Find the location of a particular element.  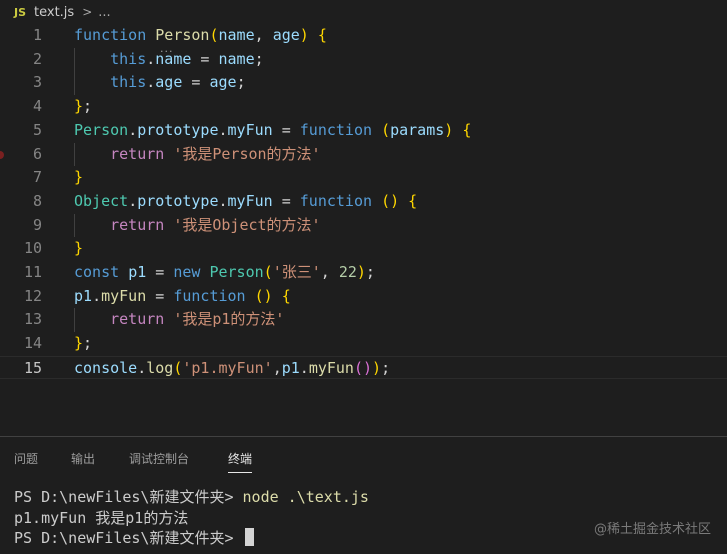

code-token: new is located at coordinates (187, 272).